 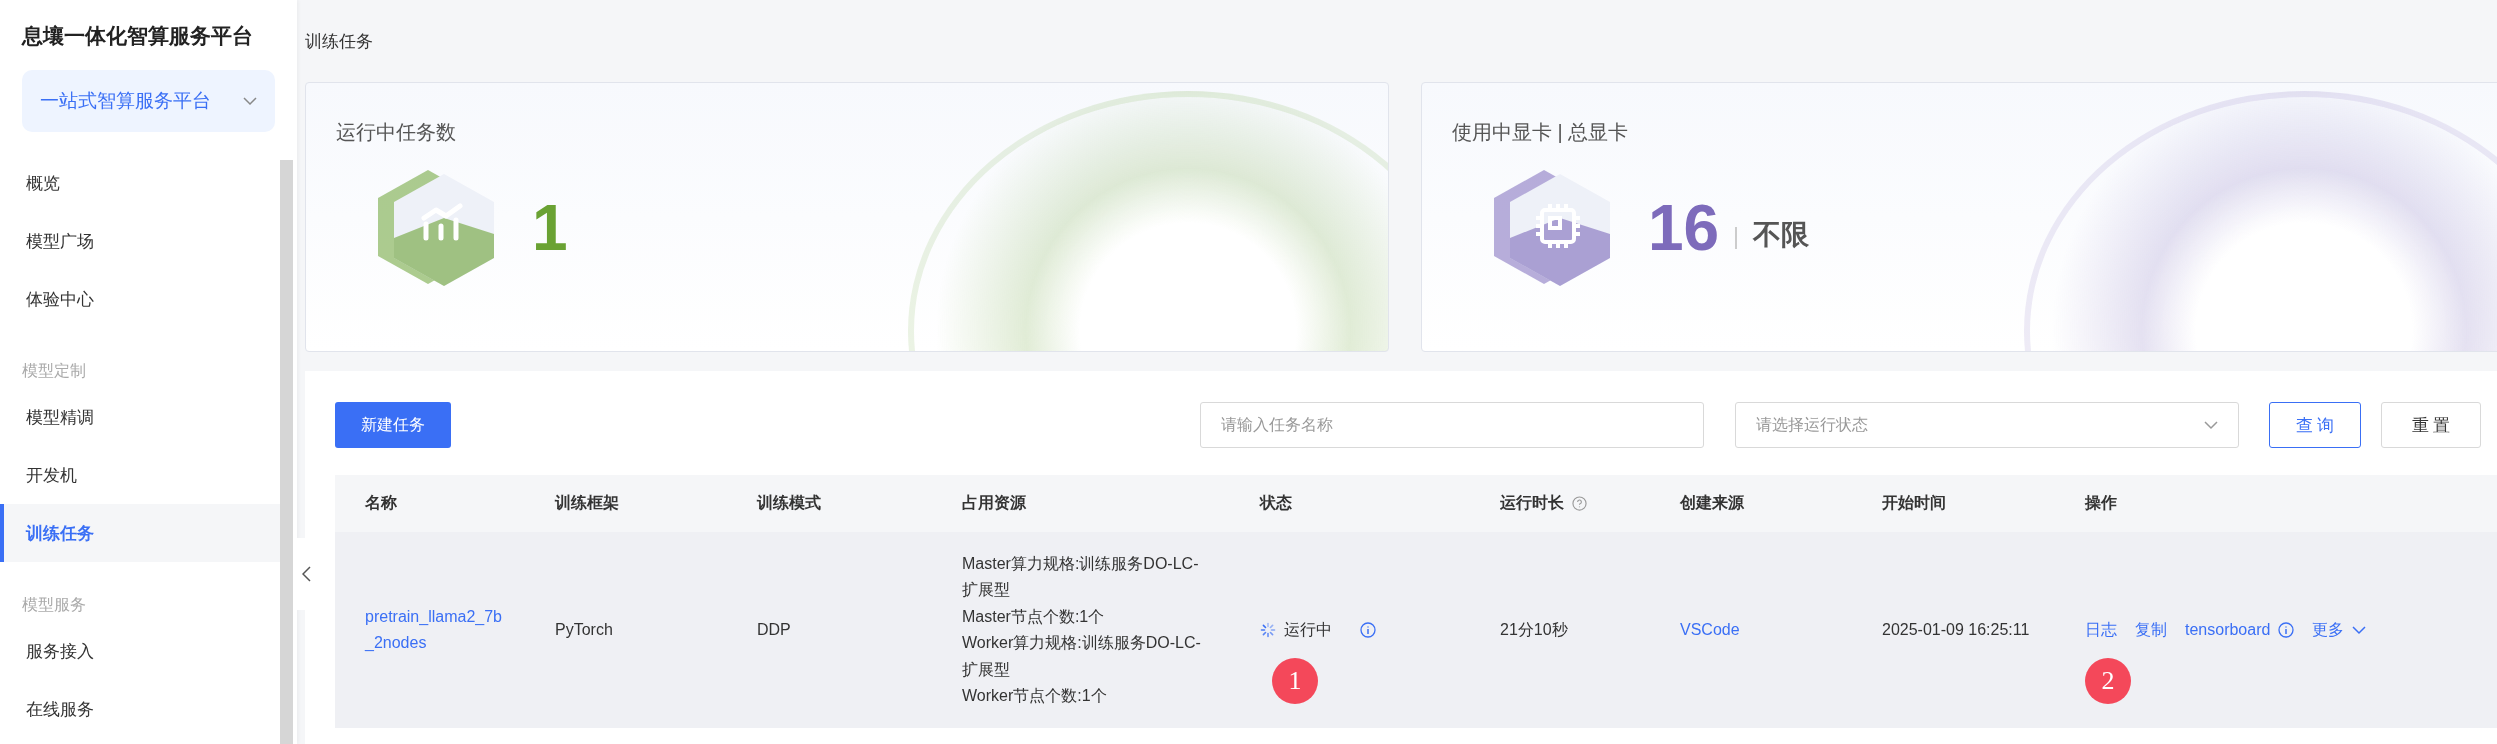 I want to click on sidebar-item: 体验中心, so click(x=140, y=299).